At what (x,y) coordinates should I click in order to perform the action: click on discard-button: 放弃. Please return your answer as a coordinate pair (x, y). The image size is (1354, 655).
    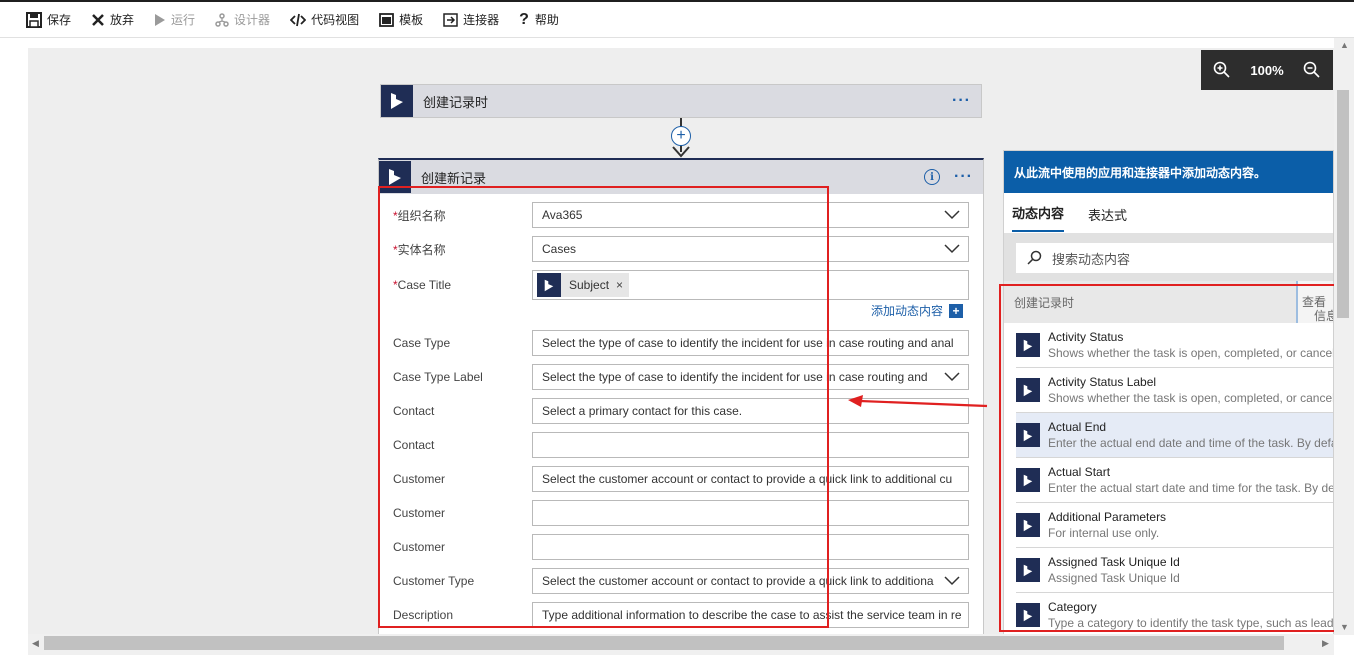
    Looking at the image, I should click on (112, 19).